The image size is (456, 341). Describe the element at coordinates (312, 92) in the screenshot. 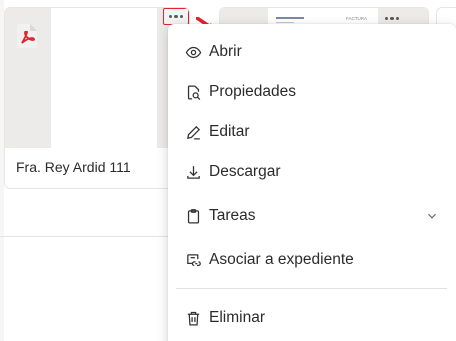

I see `menu-item-propiedades: Propiedades` at that location.